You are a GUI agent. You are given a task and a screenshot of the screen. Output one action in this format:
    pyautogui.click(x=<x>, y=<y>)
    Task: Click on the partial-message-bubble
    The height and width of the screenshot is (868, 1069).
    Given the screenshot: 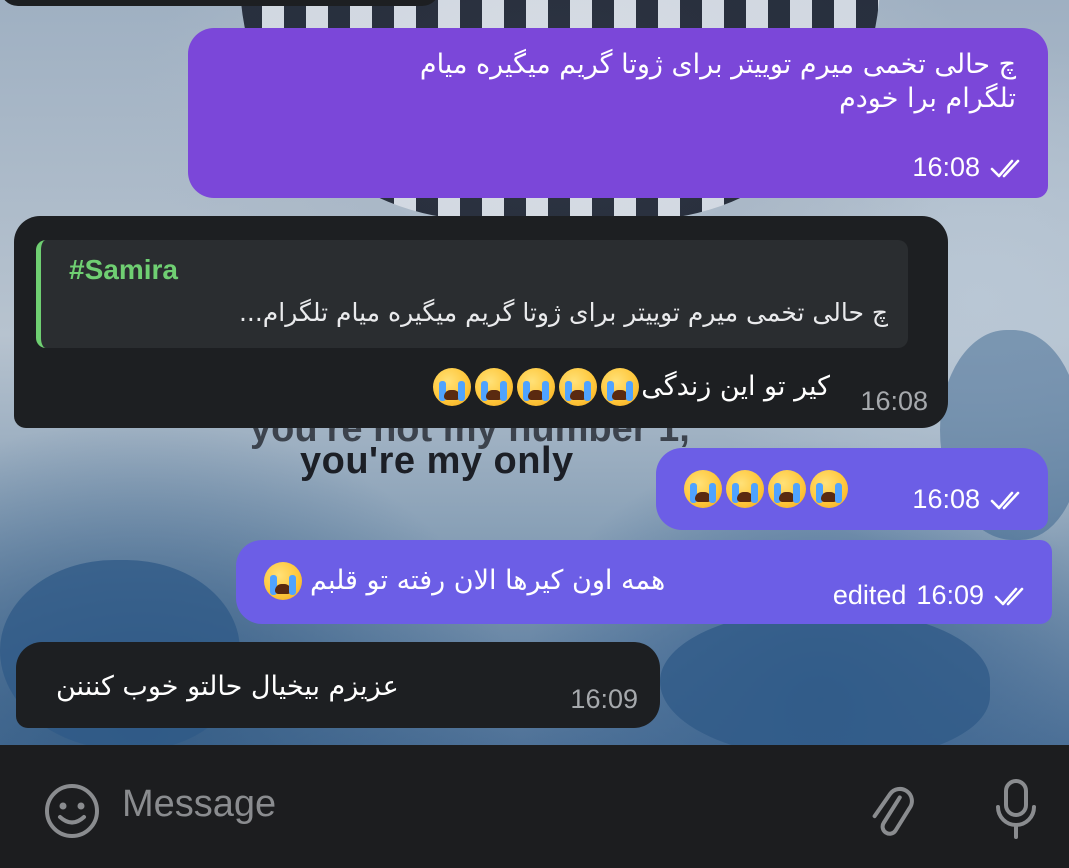 What is the action you would take?
    pyautogui.click(x=220, y=3)
    